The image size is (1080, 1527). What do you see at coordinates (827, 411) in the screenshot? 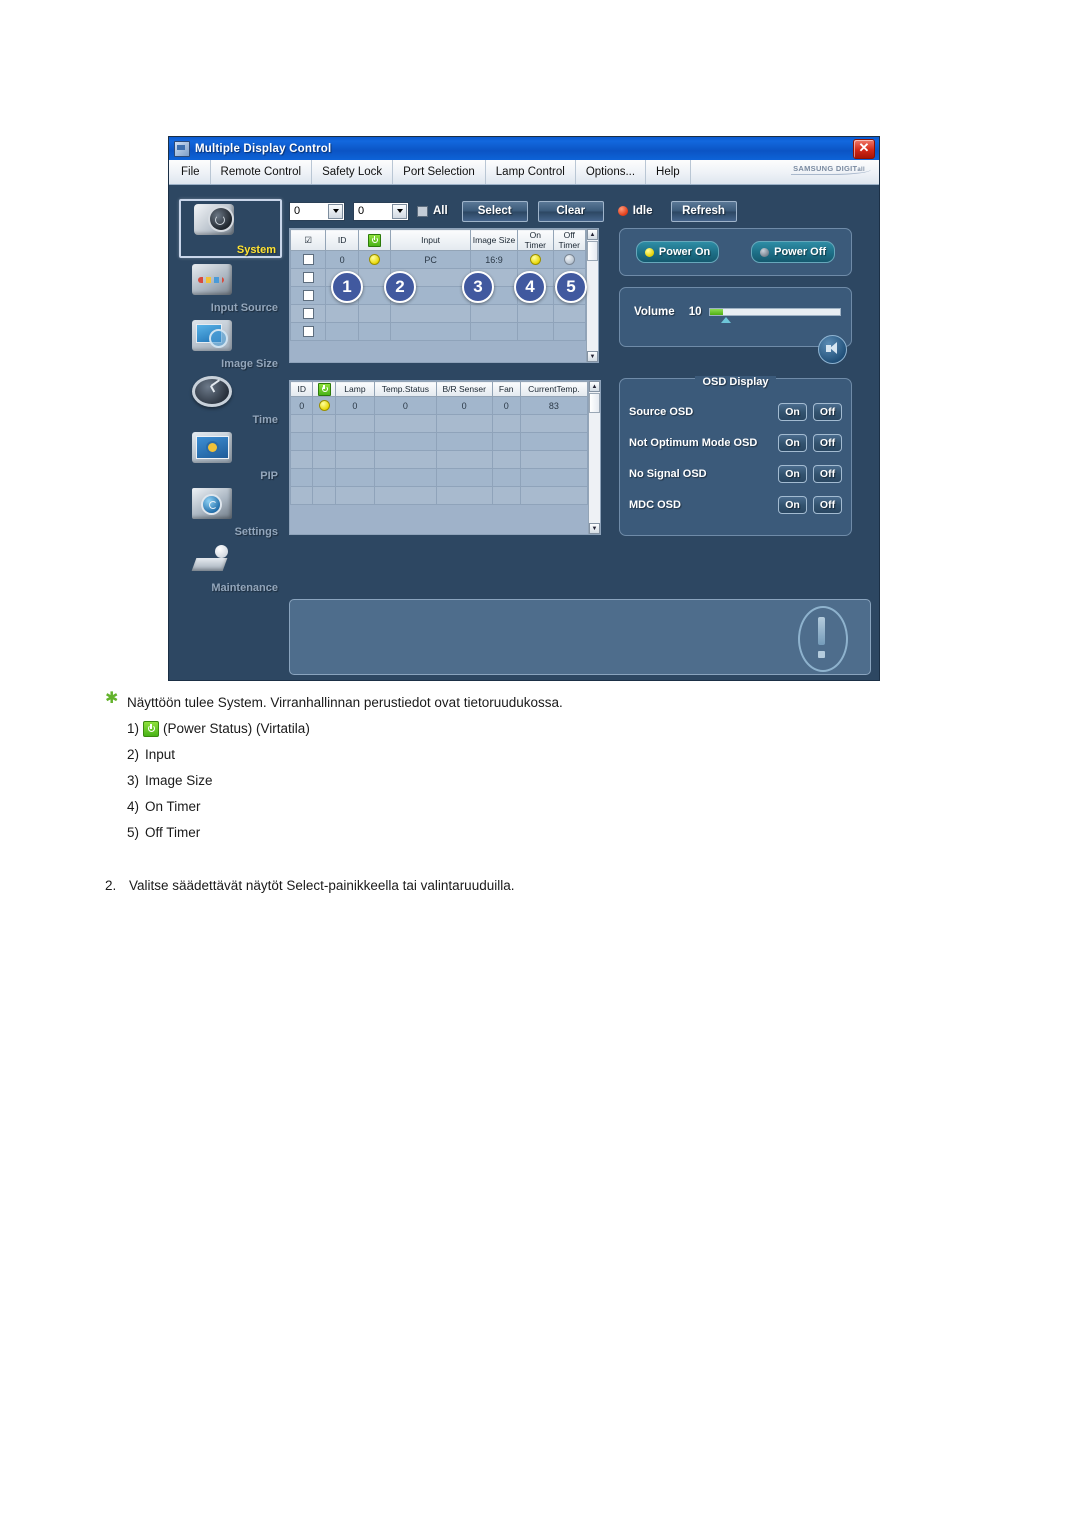
I see `source-osd-off-button: Off` at bounding box center [827, 411].